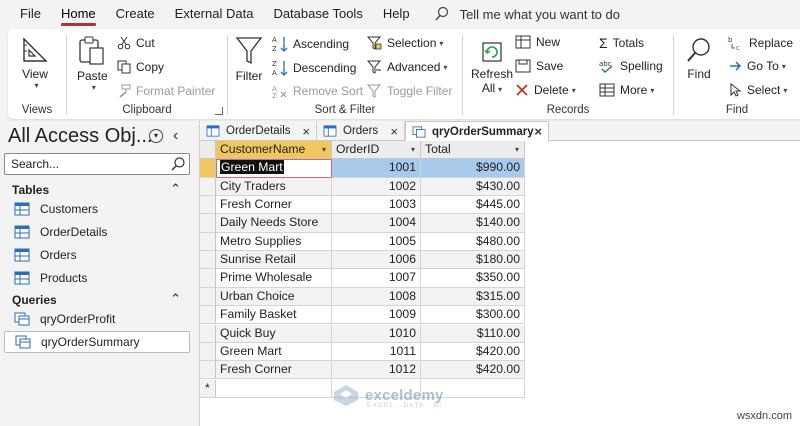 Image resolution: width=800 pixels, height=426 pixels. What do you see at coordinates (156, 136) in the screenshot?
I see `nav-menu-chevron-icon: ▾` at bounding box center [156, 136].